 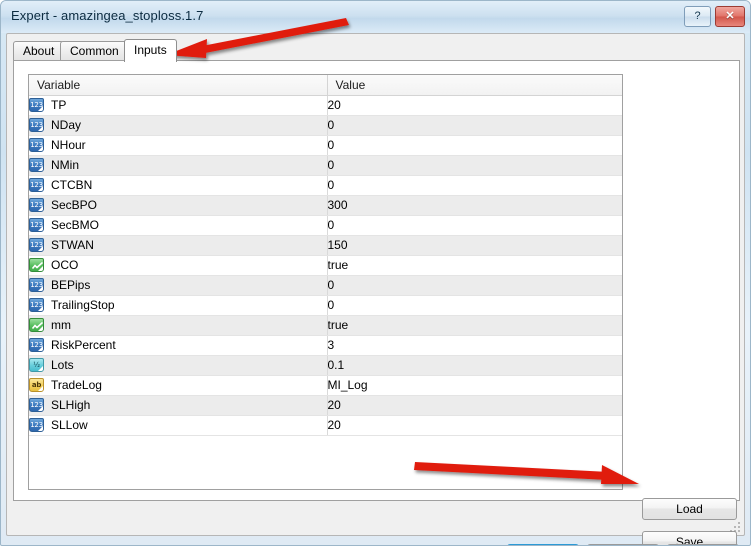 I want to click on variable-name: NDay, so click(x=66, y=125).